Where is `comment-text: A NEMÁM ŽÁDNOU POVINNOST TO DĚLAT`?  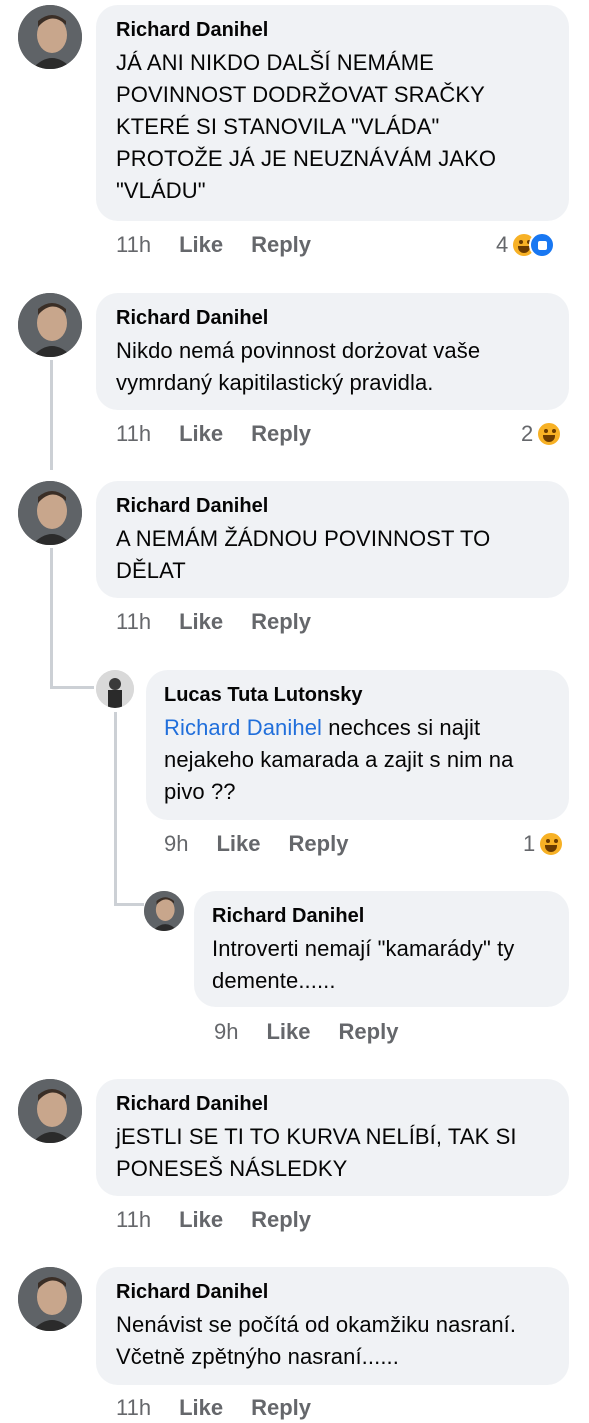
comment-text: A NEMÁM ŽÁDNOU POVINNOST TO DĚLAT is located at coordinates (303, 554).